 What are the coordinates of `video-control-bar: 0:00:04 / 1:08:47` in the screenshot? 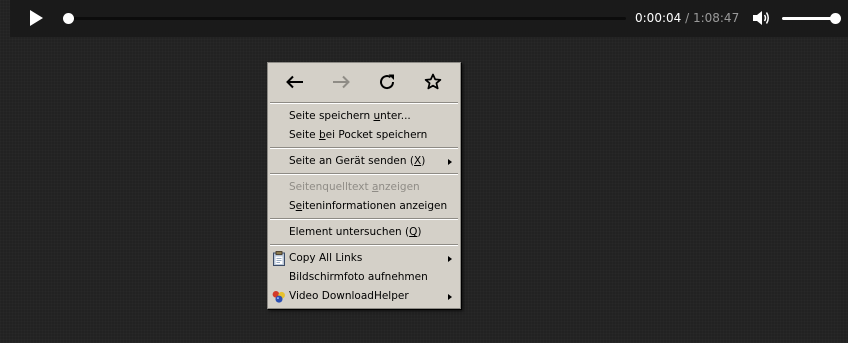 It's located at (429, 18).